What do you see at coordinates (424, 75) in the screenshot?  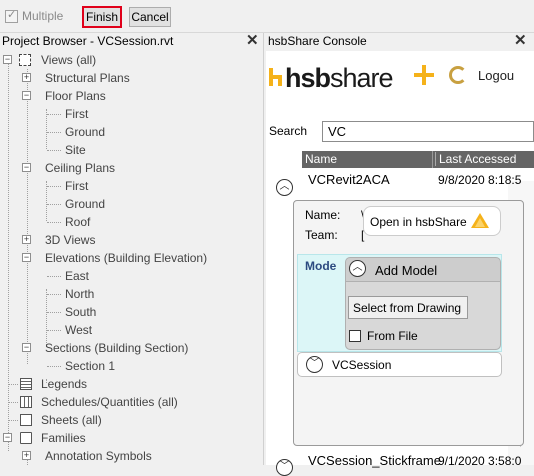 I see `add-icon` at bounding box center [424, 75].